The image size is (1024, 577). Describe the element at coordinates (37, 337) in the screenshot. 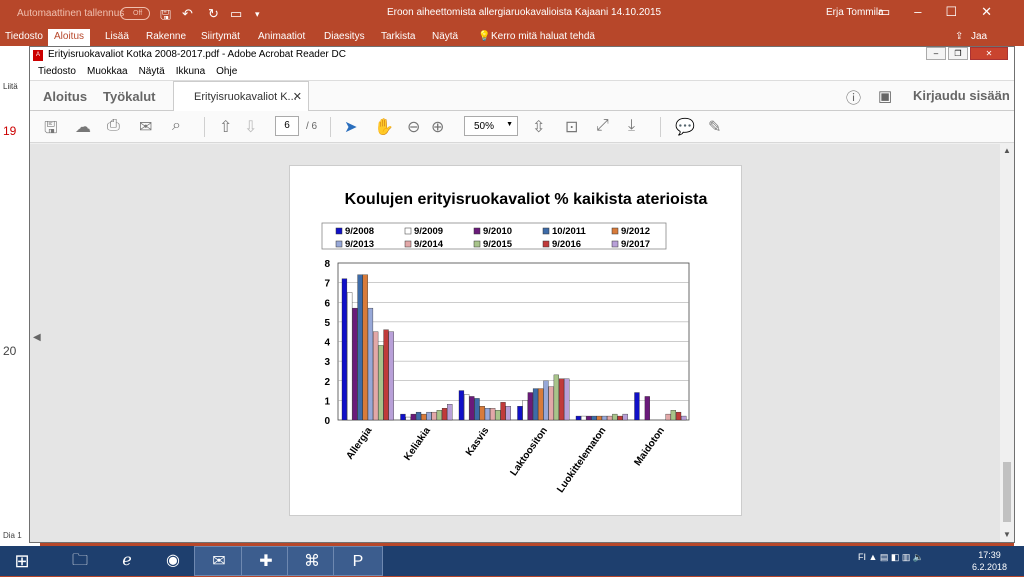

I see `left-panel-toggle-icon: ◀` at that location.